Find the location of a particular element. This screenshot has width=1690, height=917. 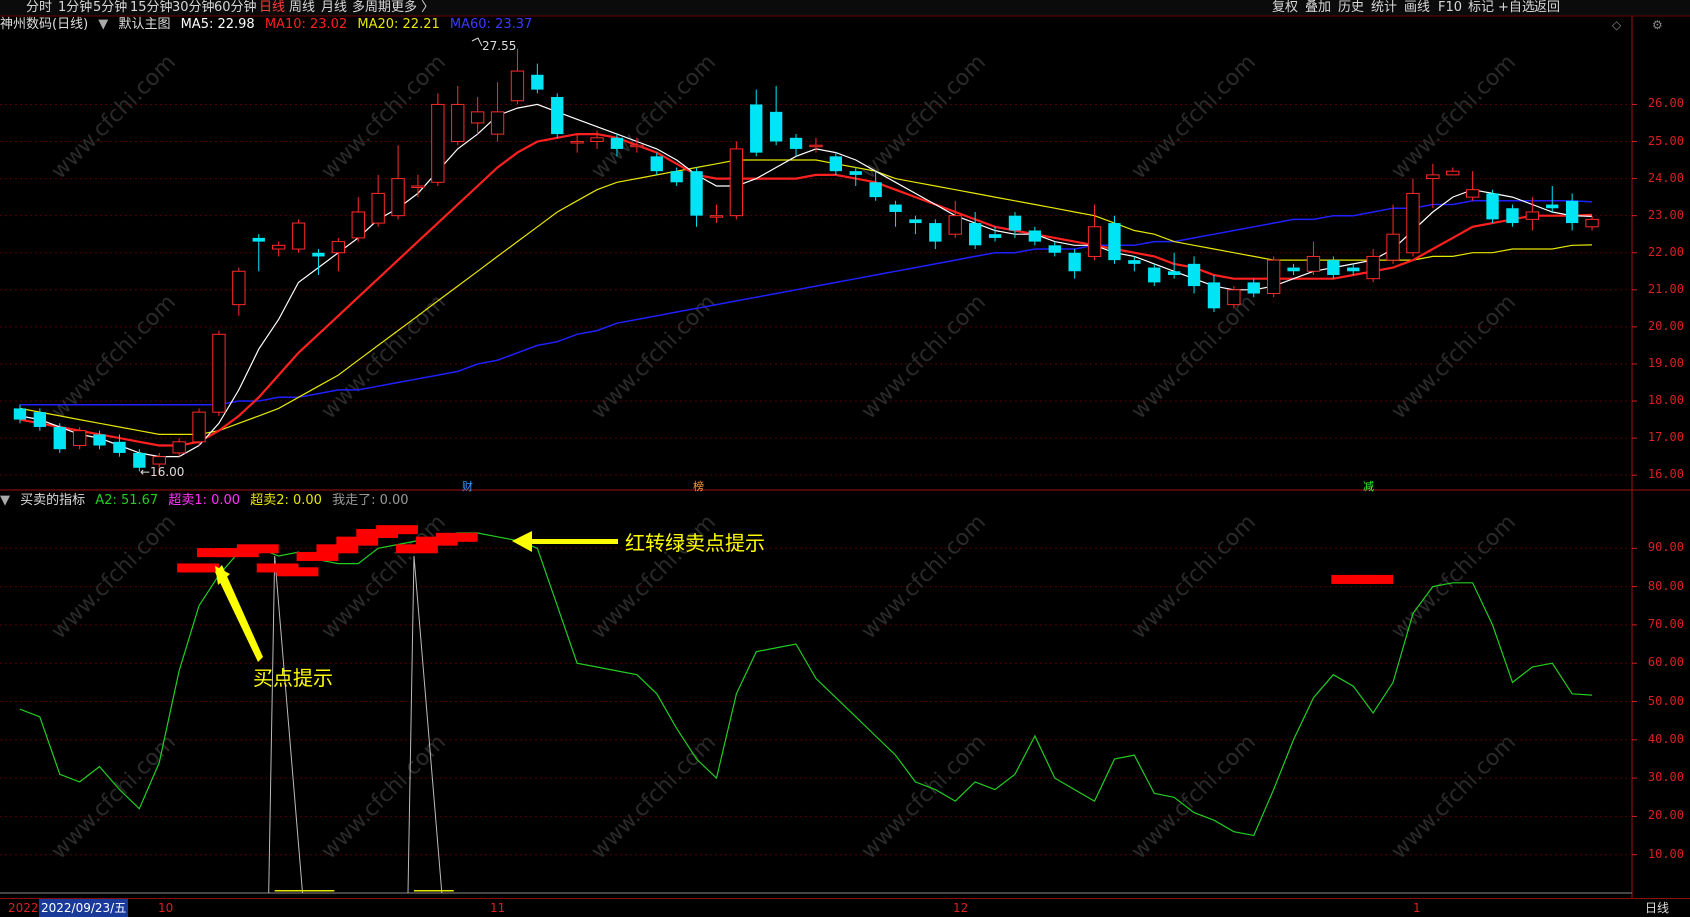

indicator-tick-label: 30.00 is located at coordinates (1665, 777).